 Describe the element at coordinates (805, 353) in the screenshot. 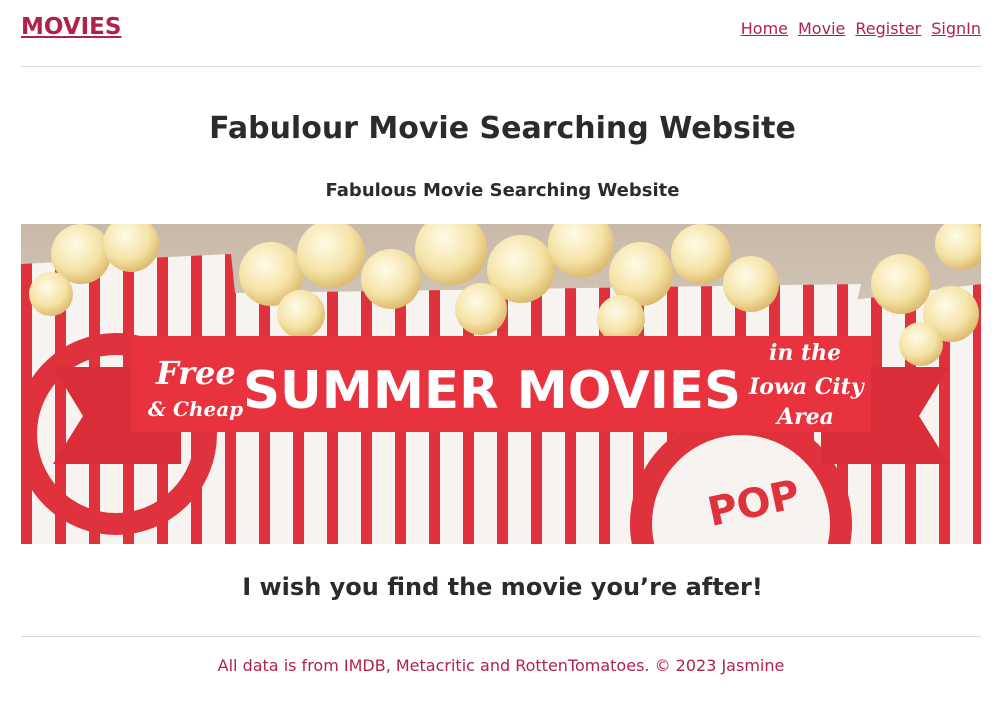

I see `banner-right-line1: in the` at that location.